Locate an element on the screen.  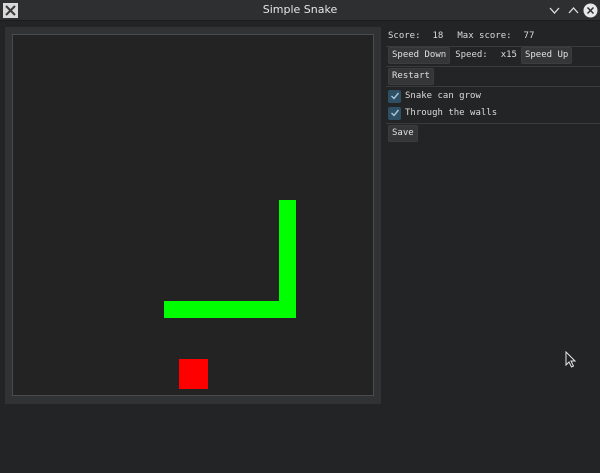
food is located at coordinates (193, 374).